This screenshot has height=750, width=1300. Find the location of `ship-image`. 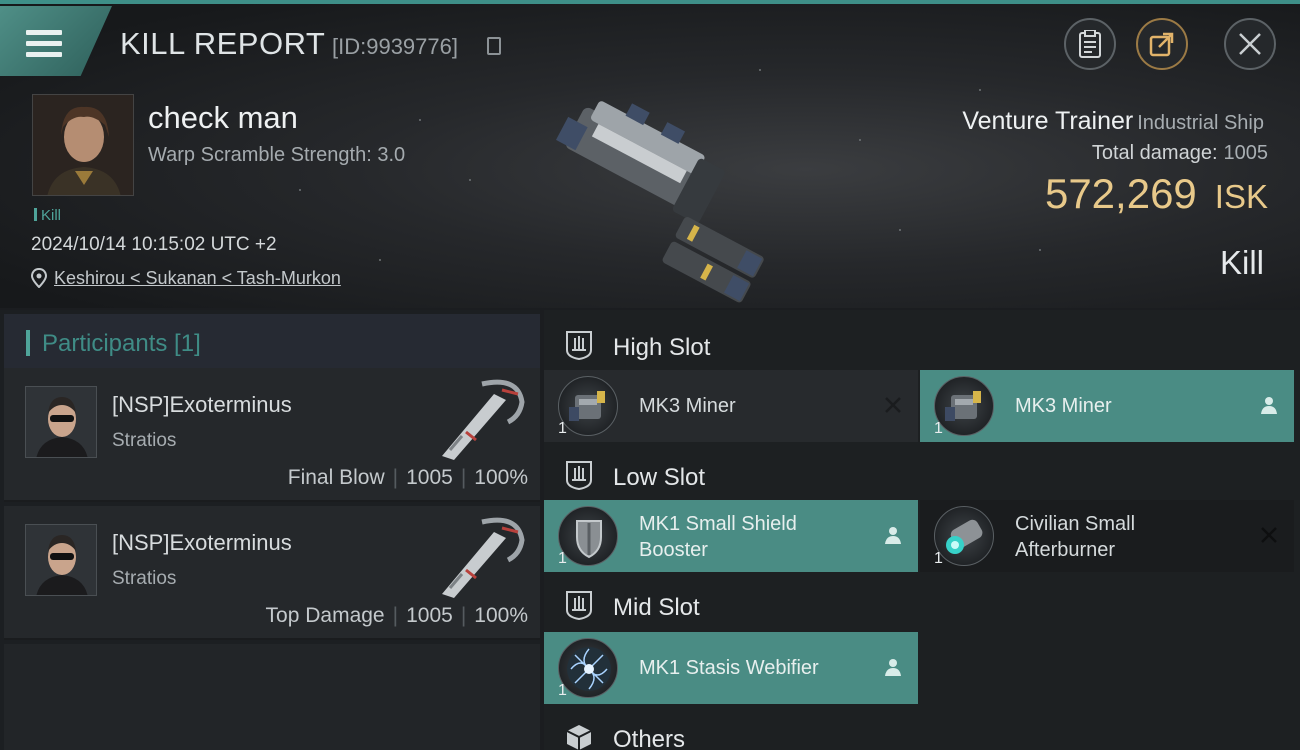

ship-image is located at coordinates (659, 202).